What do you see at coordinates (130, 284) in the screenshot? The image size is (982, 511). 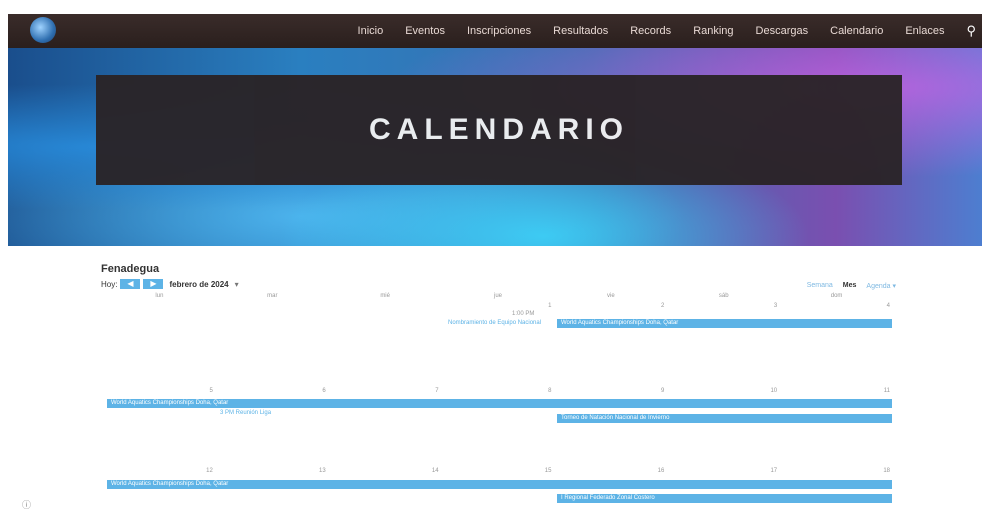 I see `prev-month-button: ◀` at bounding box center [130, 284].